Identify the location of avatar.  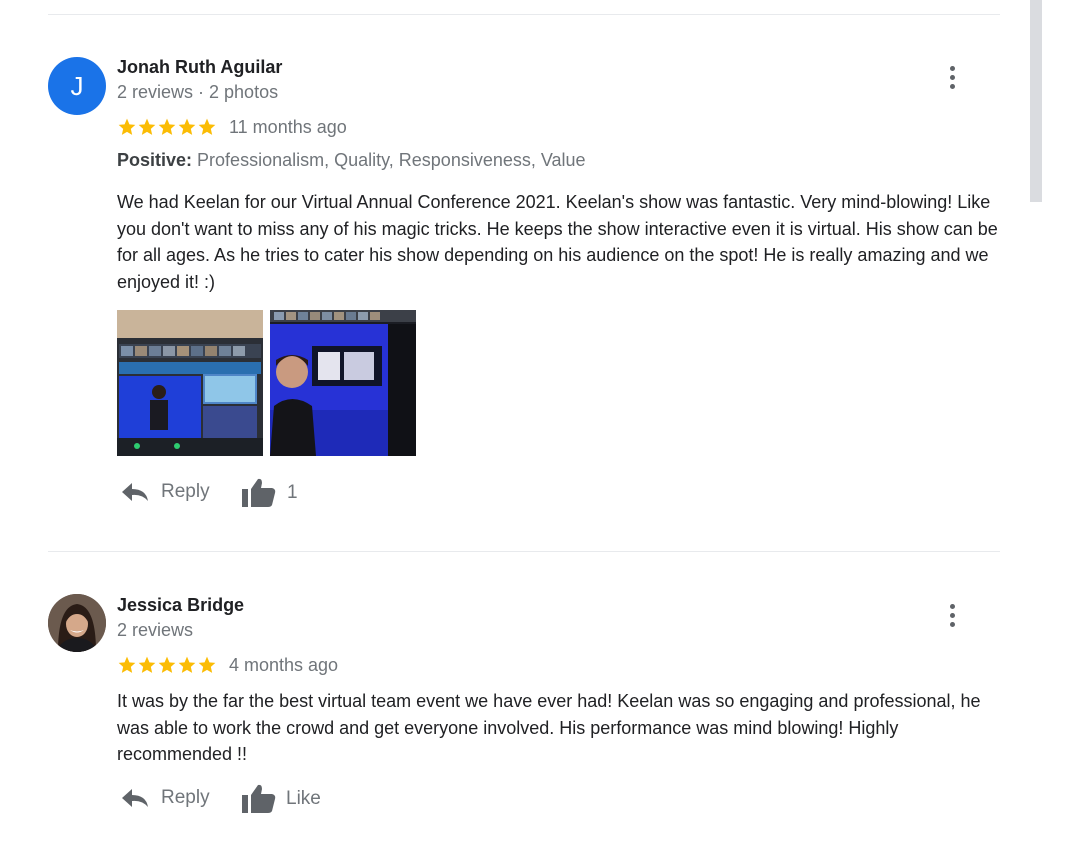
(77, 623).